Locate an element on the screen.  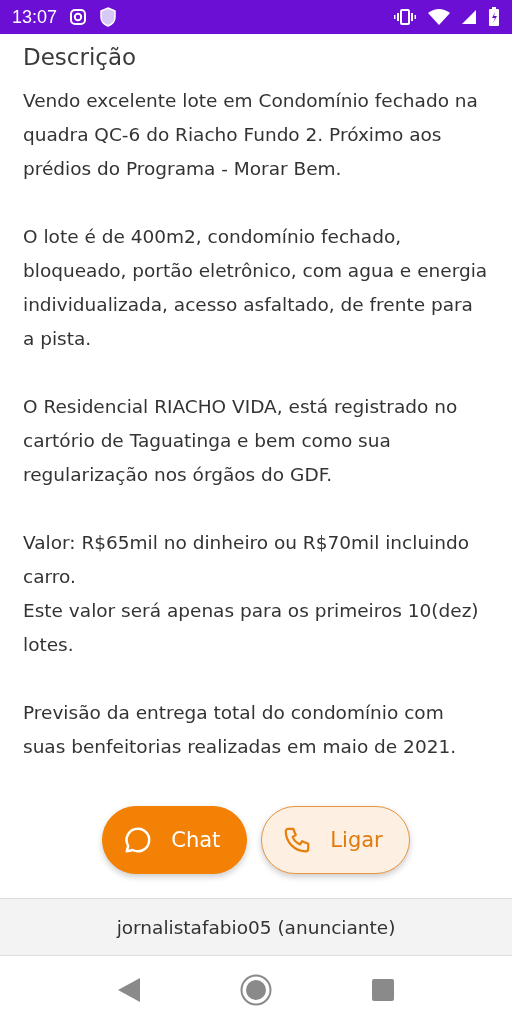
description-paragraph: O Residencial RIACHO VIDA, está registrado no cartório de Taguatinga e bem como sua regularização nos órgãos do GDF. is located at coordinates (241, 441).